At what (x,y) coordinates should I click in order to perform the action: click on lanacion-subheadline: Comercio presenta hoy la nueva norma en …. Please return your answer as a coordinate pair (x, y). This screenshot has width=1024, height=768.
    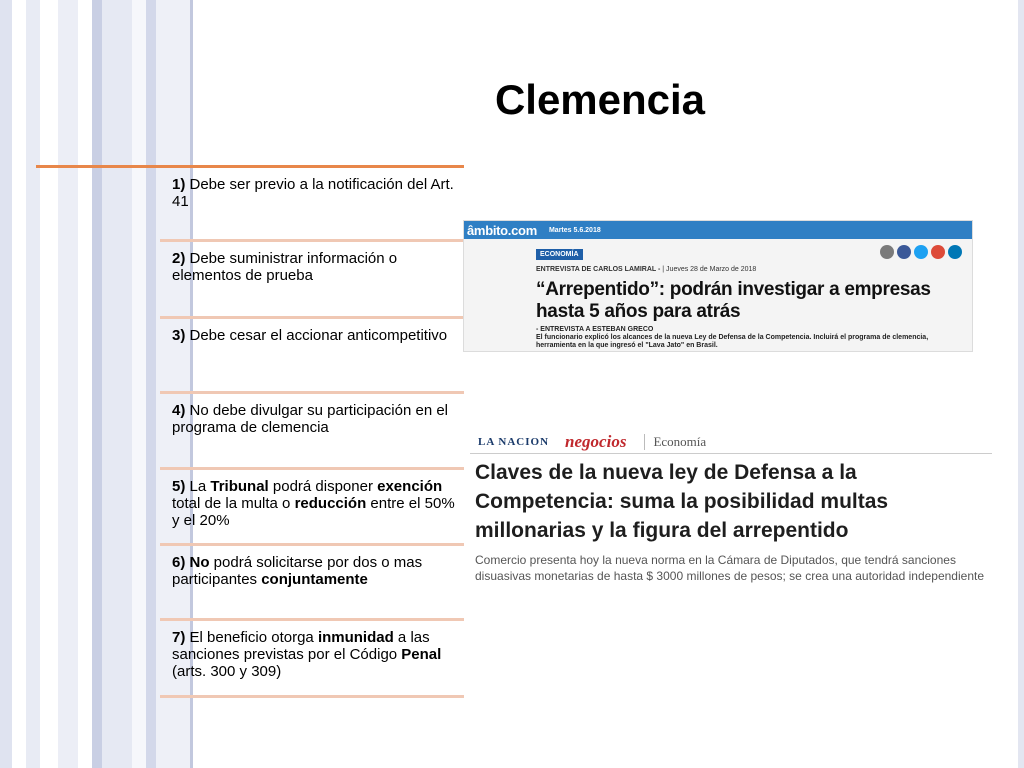
    Looking at the image, I should click on (730, 568).